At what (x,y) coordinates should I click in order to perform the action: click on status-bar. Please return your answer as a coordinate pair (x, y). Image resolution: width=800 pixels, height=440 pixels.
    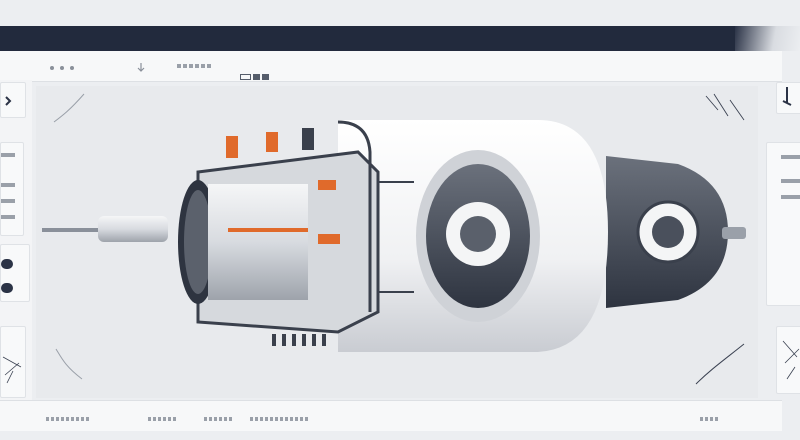
    Looking at the image, I should click on (391, 415).